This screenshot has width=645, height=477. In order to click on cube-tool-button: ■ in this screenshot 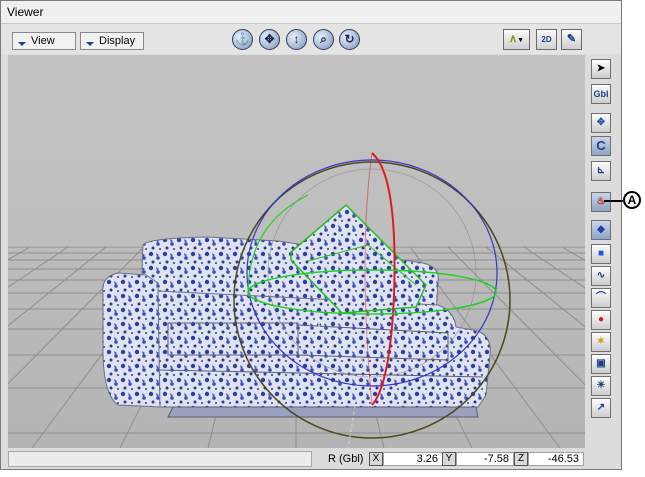, I will do `click(601, 254)`.